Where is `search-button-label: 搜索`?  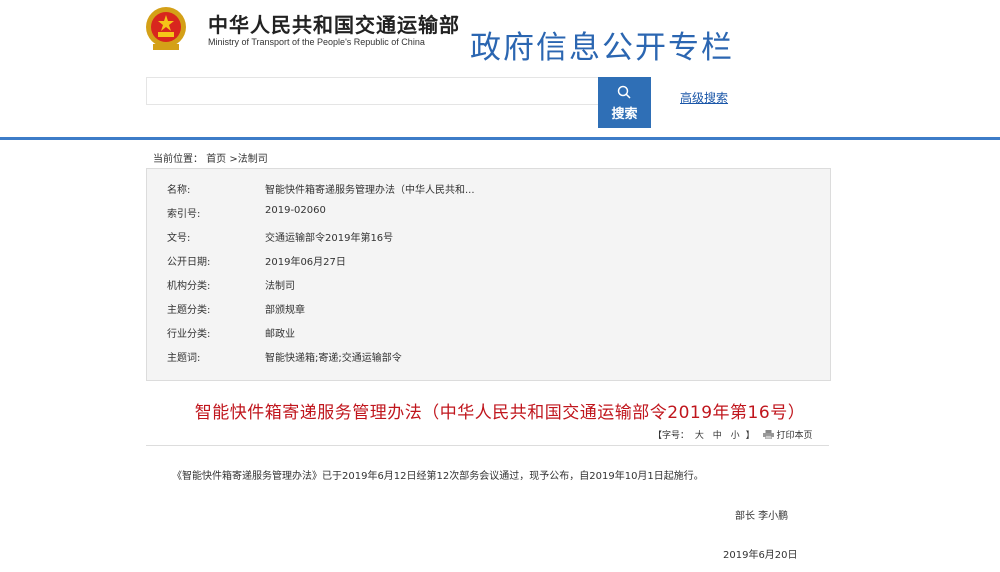
search-button-label: 搜索 is located at coordinates (624, 114).